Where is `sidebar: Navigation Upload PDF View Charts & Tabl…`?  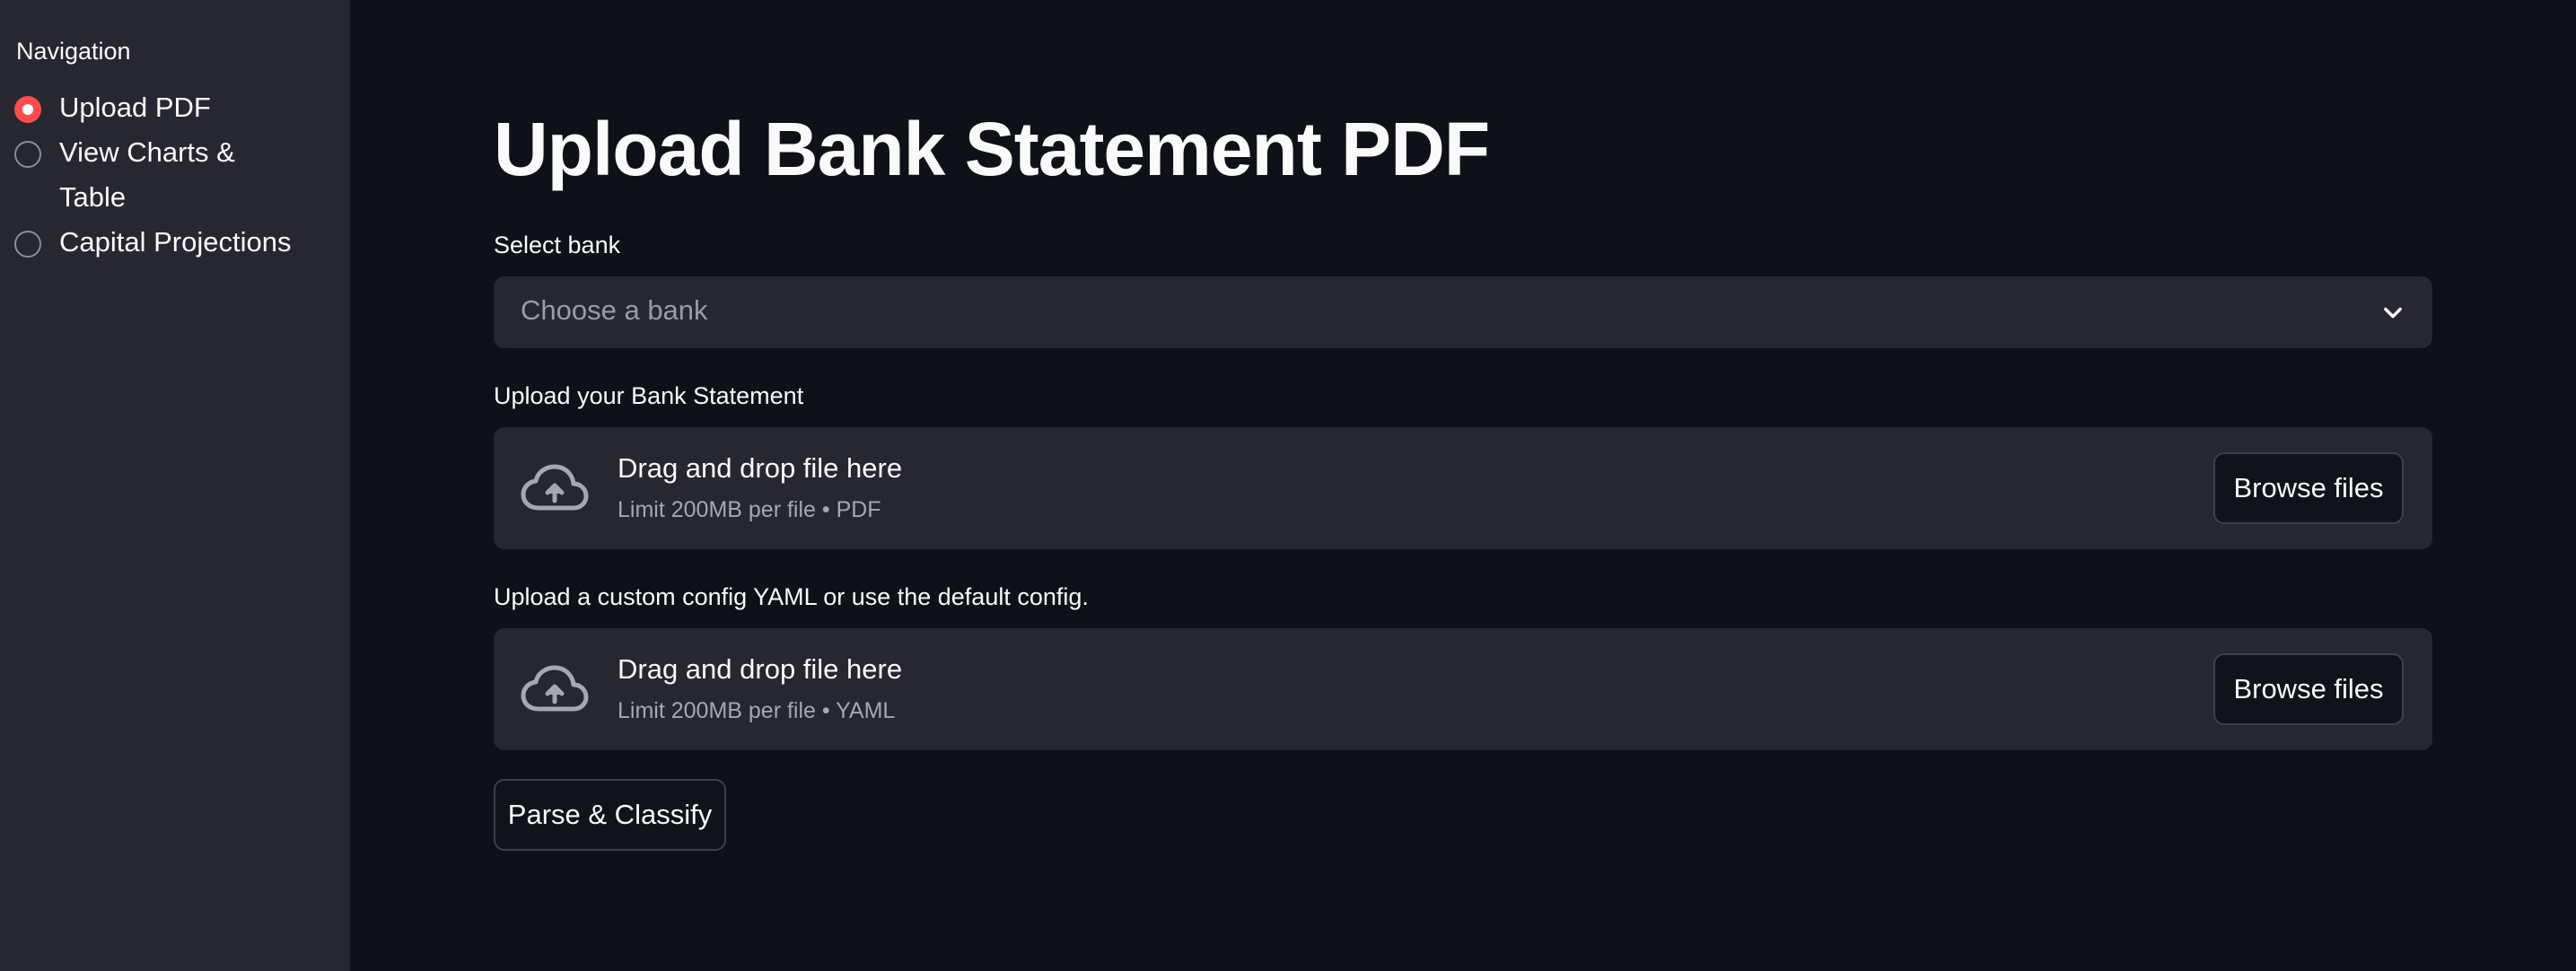 sidebar: Navigation Upload PDF View Charts & Tabl… is located at coordinates (175, 485).